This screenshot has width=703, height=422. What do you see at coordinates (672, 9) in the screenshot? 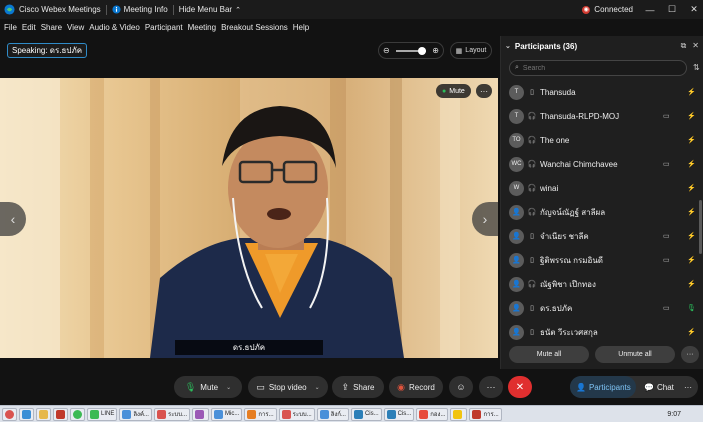
I see `maximize-button: ☐` at bounding box center [672, 9].